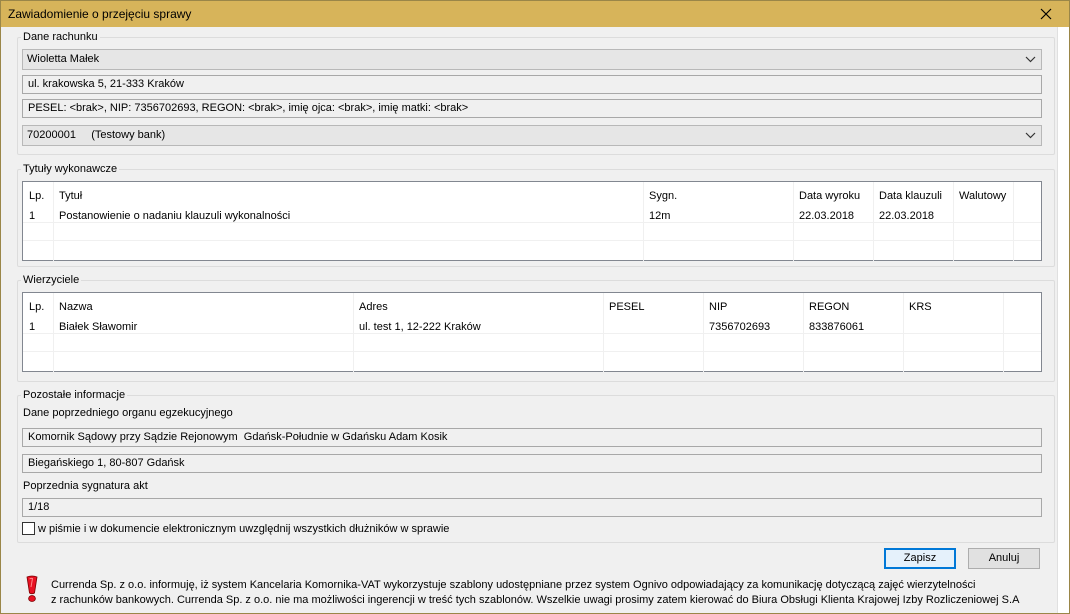 The width and height of the screenshot is (1070, 614). What do you see at coordinates (203, 307) in the screenshot?
I see `column-header-name: Nazwa` at bounding box center [203, 307].